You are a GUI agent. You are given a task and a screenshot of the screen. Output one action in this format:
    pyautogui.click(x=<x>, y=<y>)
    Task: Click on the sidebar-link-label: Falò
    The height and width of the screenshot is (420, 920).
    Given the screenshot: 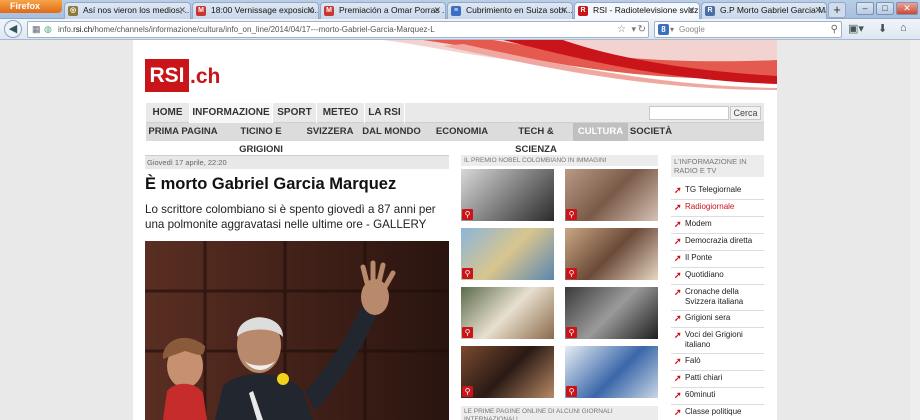 What is the action you would take?
    pyautogui.click(x=693, y=360)
    